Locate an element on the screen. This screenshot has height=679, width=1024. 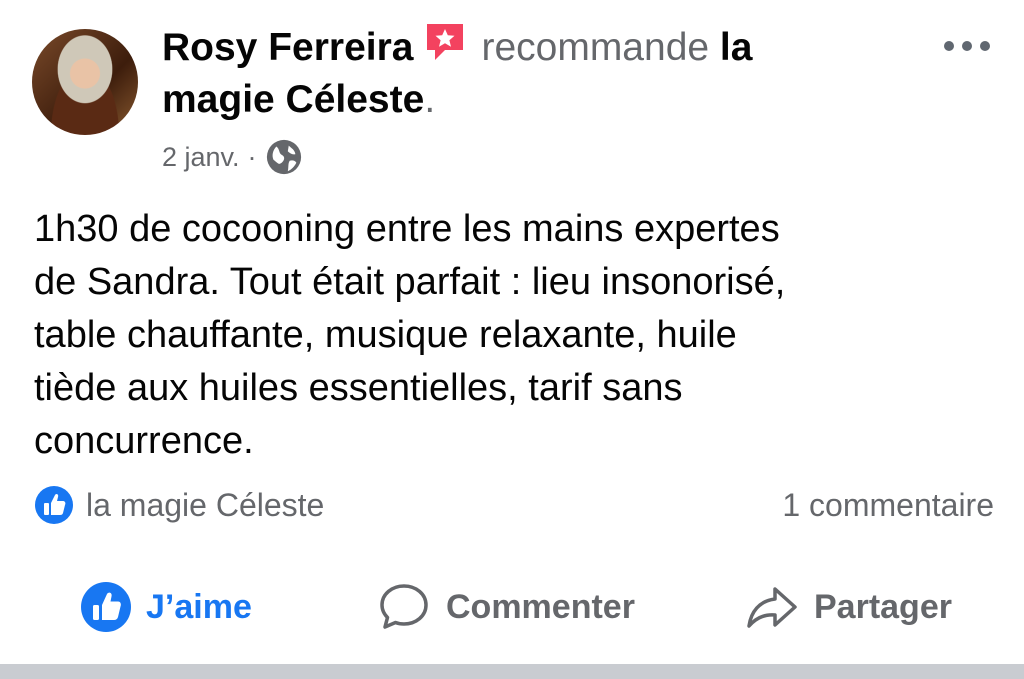
post-date: 2 janv. is located at coordinates (201, 157).